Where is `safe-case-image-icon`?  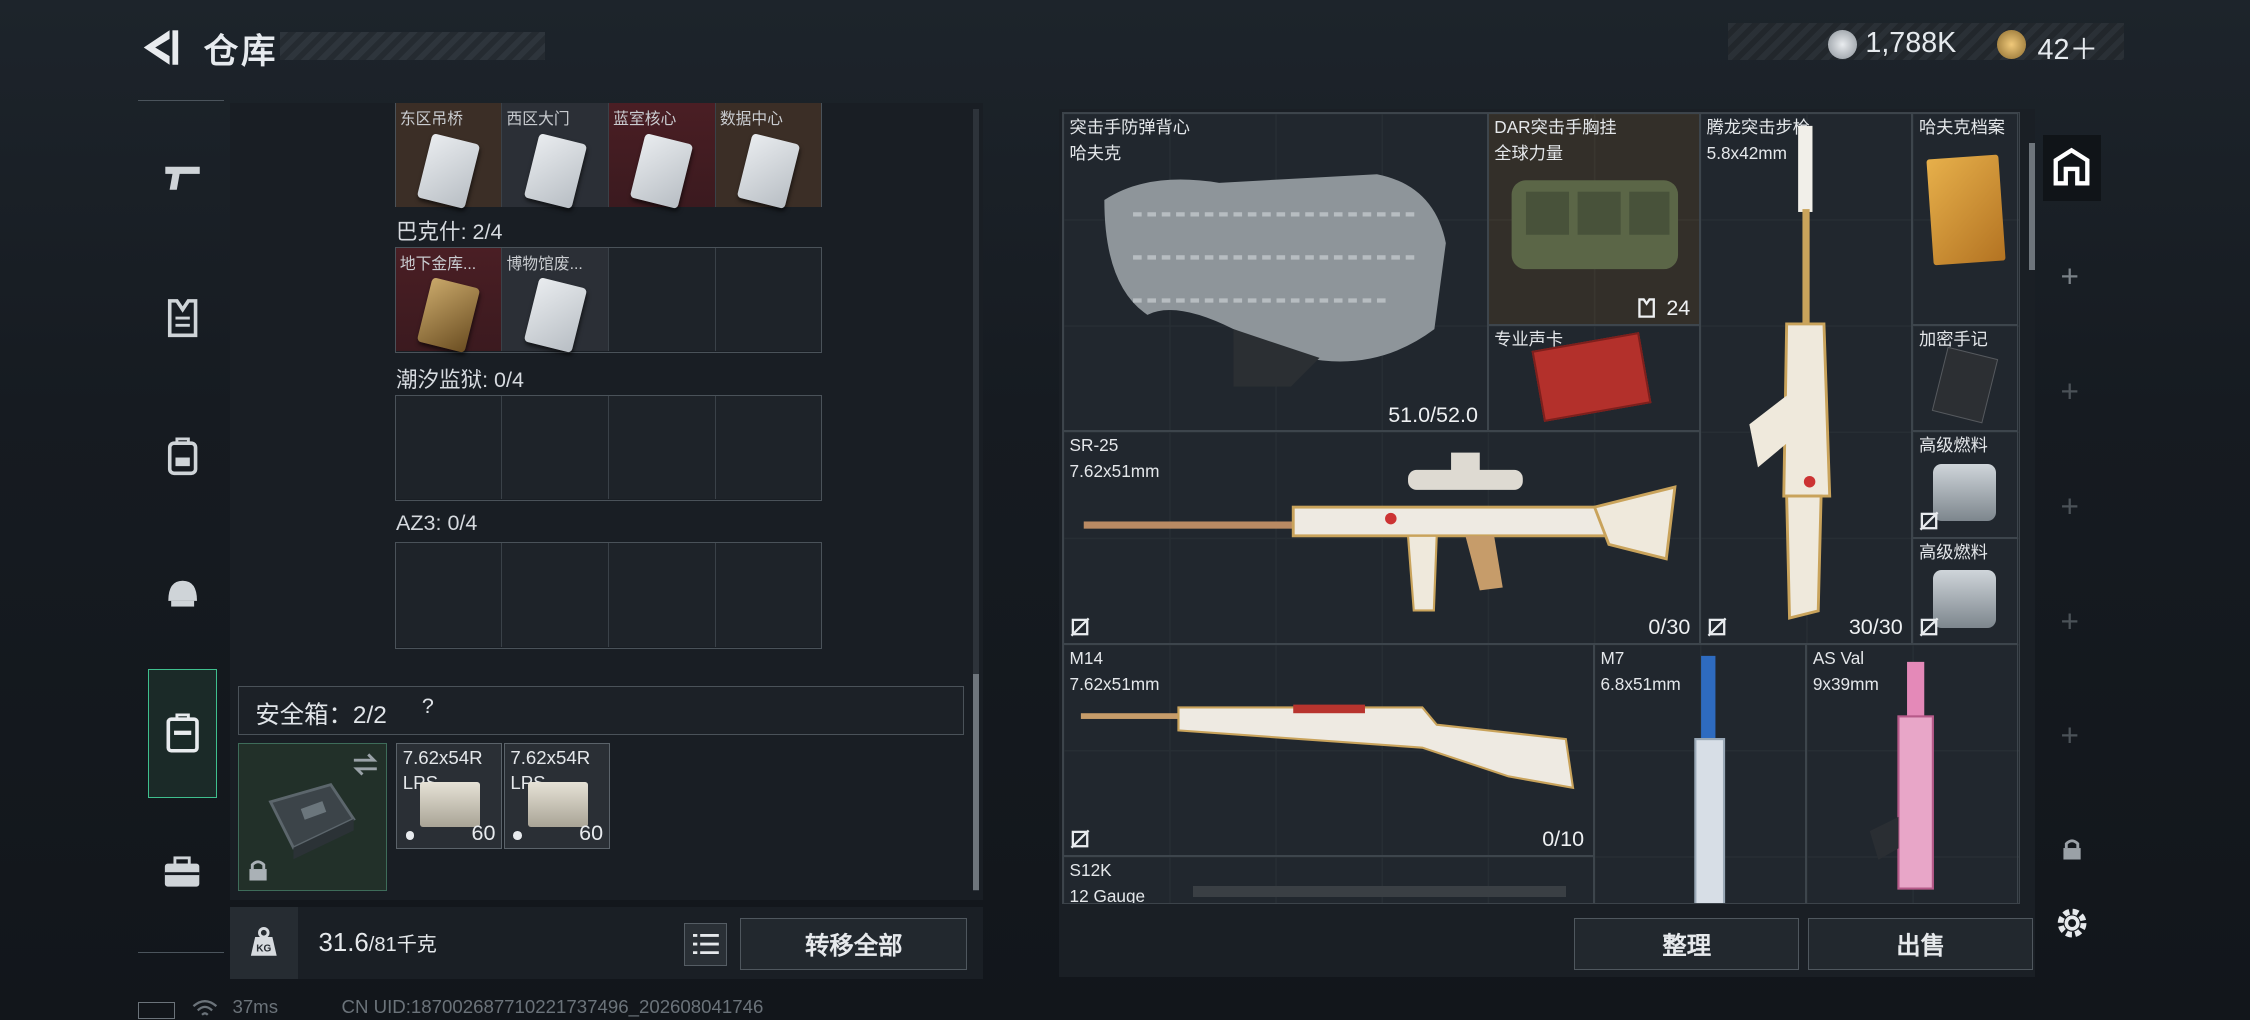 safe-case-image-icon is located at coordinates (312, 821).